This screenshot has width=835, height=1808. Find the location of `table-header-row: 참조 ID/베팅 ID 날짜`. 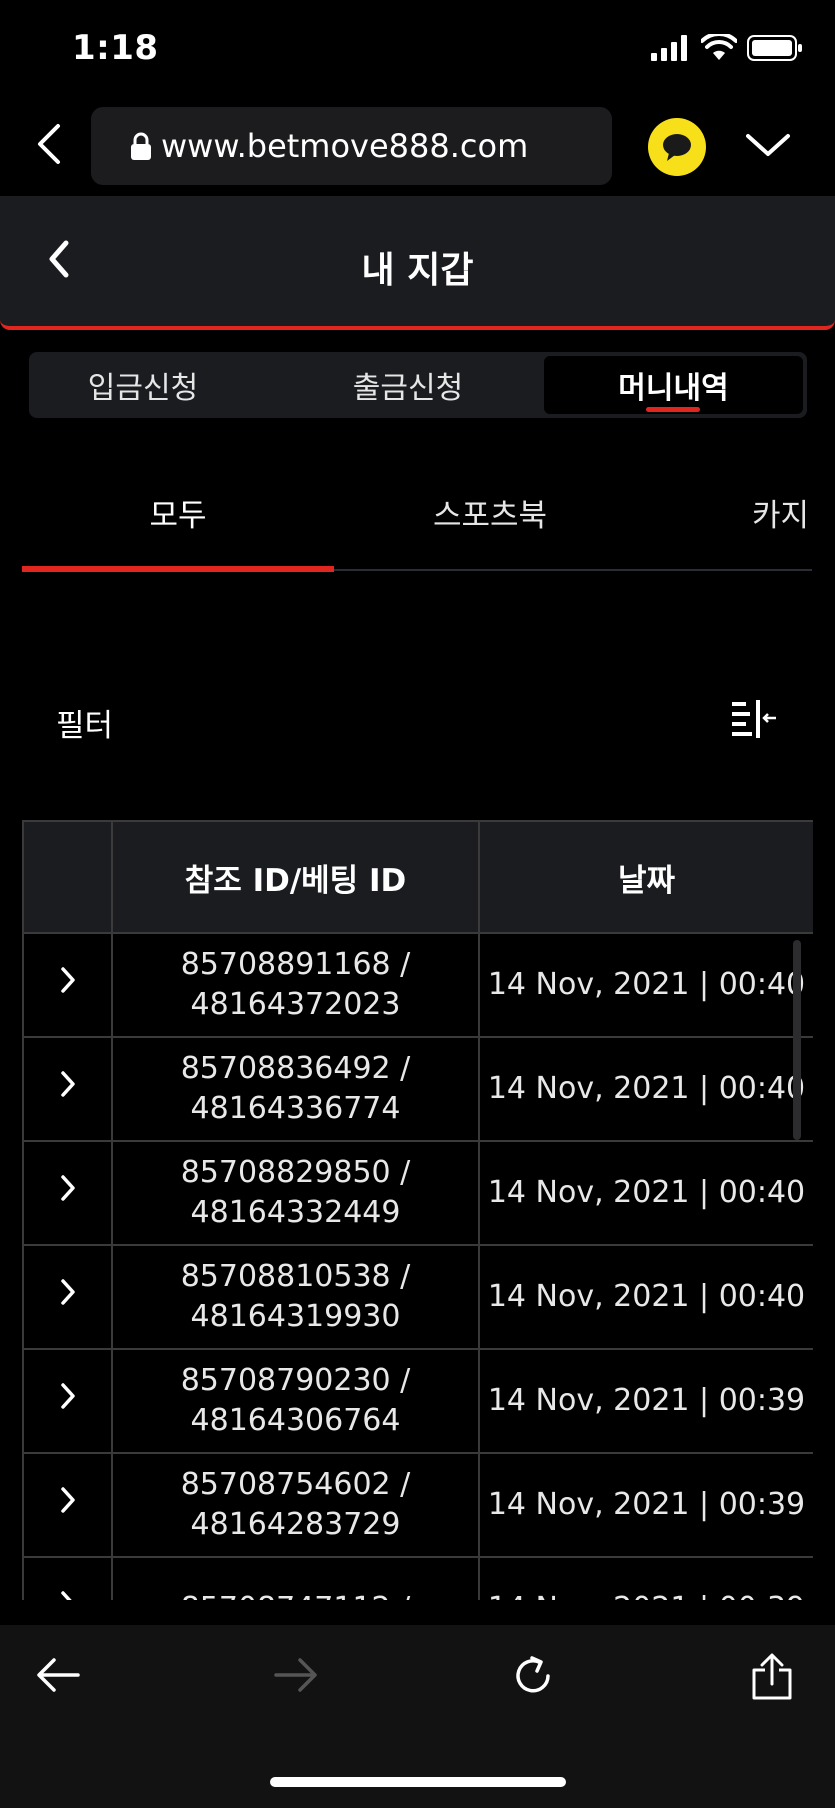

table-header-row: 참조 ID/베팅 ID 날짜 is located at coordinates (417, 877).